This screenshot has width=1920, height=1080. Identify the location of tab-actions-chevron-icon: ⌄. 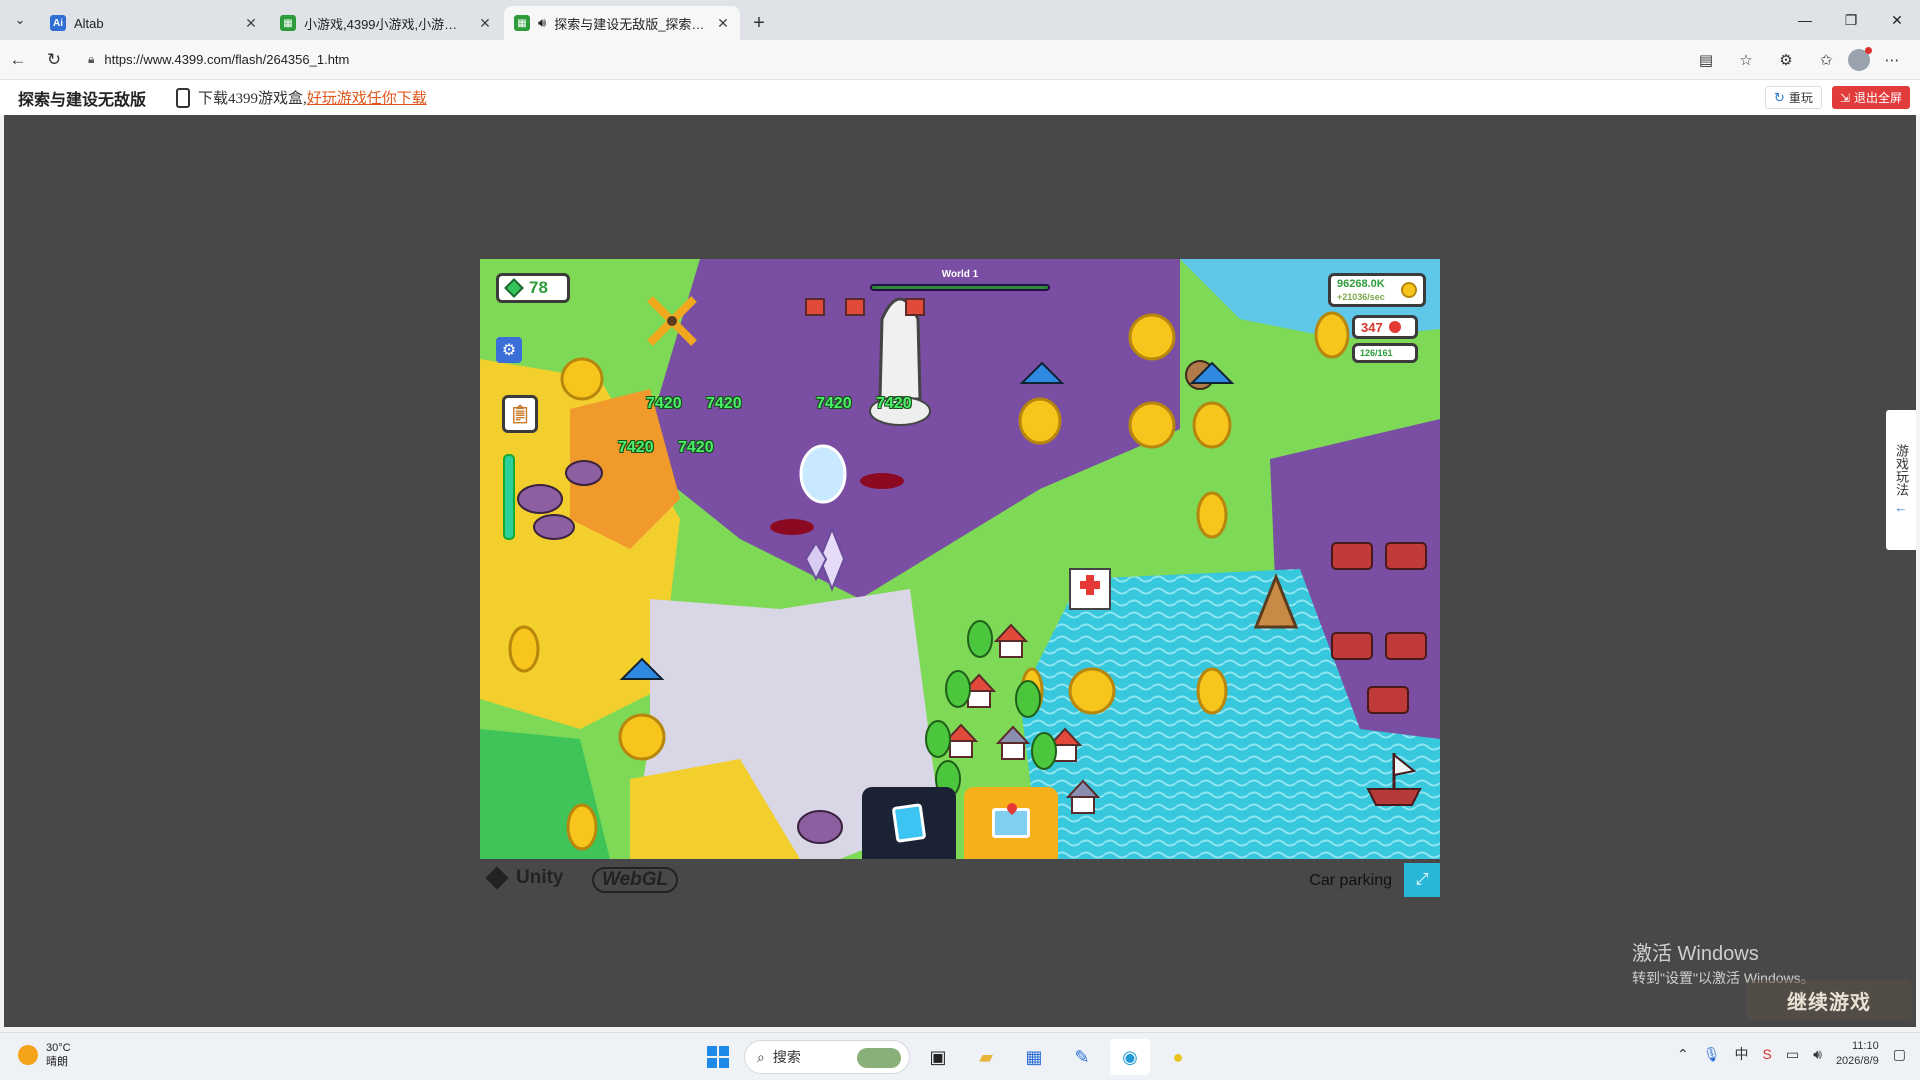
(20, 20).